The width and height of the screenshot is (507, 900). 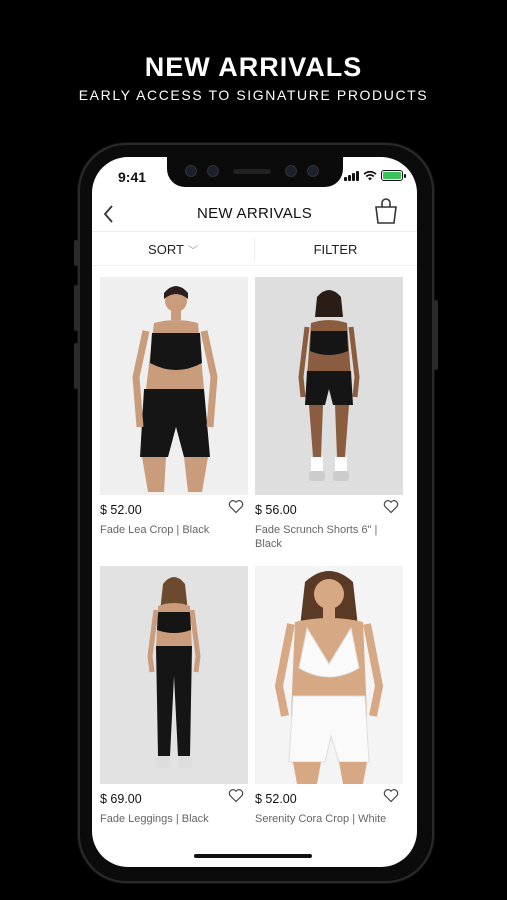 I want to click on status-icons, so click(x=375, y=175).